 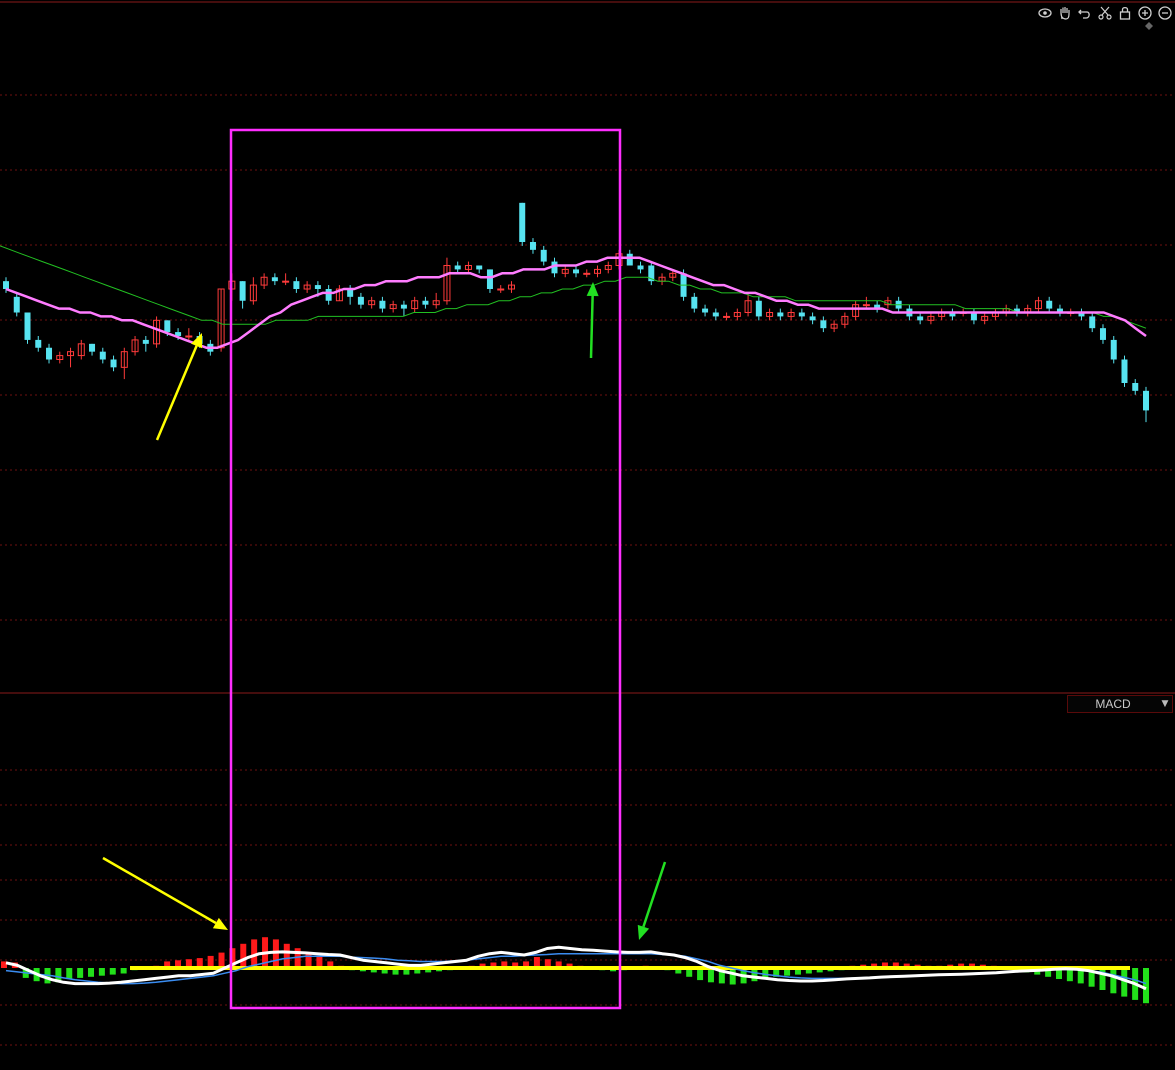 I want to click on zoom-out-icon, so click(x=1165, y=13).